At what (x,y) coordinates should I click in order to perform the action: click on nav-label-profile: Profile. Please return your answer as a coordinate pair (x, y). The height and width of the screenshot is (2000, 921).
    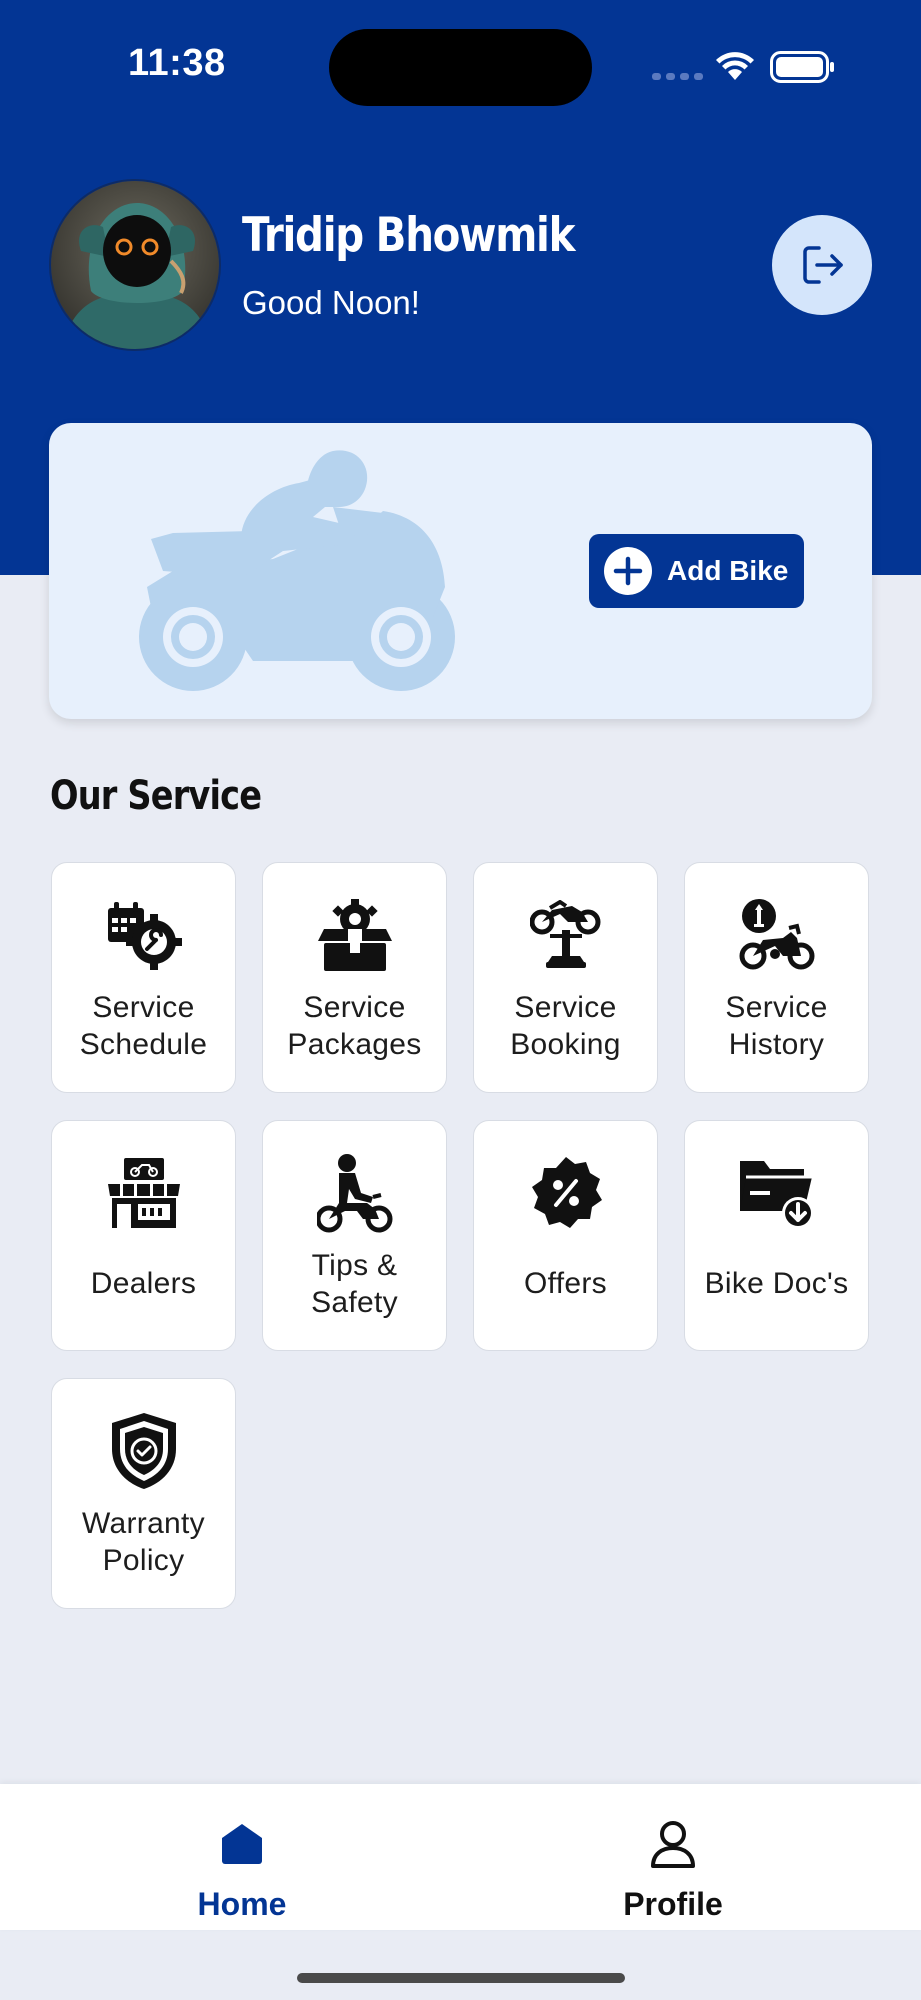
    Looking at the image, I should click on (673, 1904).